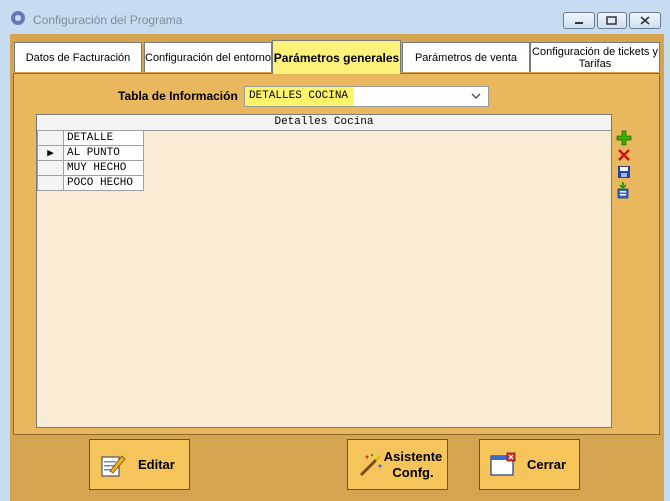  I want to click on table-cell: AL PUNTO, so click(103, 153).